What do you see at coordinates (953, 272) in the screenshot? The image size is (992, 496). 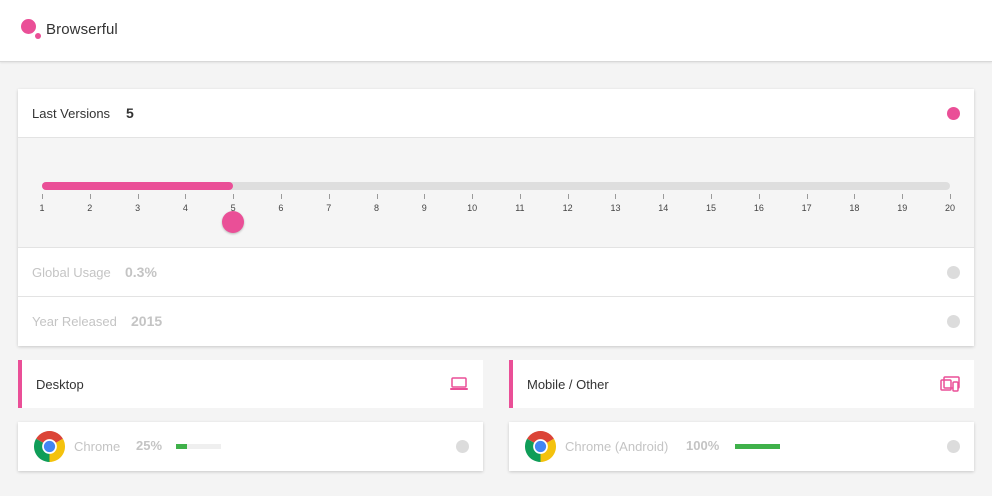 I see `global-usage-toggle` at bounding box center [953, 272].